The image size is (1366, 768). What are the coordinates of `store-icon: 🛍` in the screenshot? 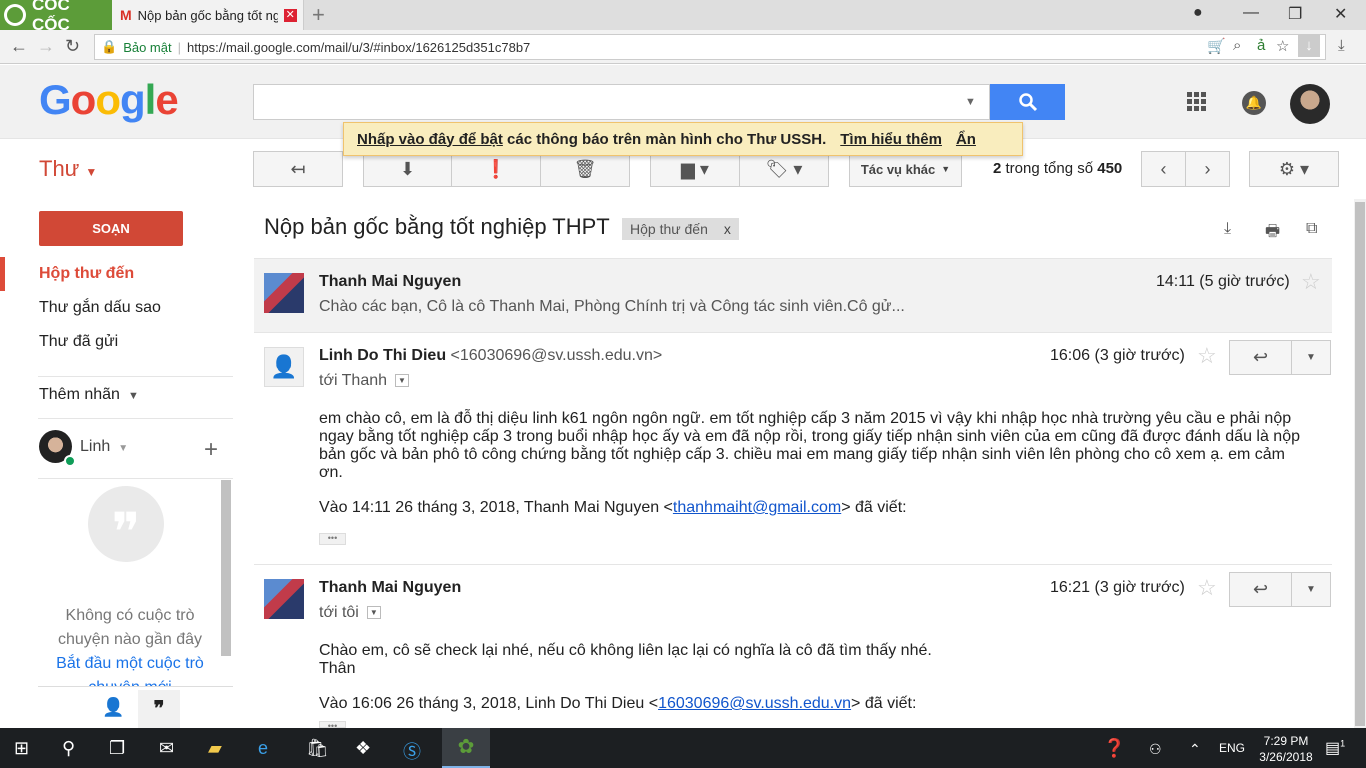 It's located at (317, 748).